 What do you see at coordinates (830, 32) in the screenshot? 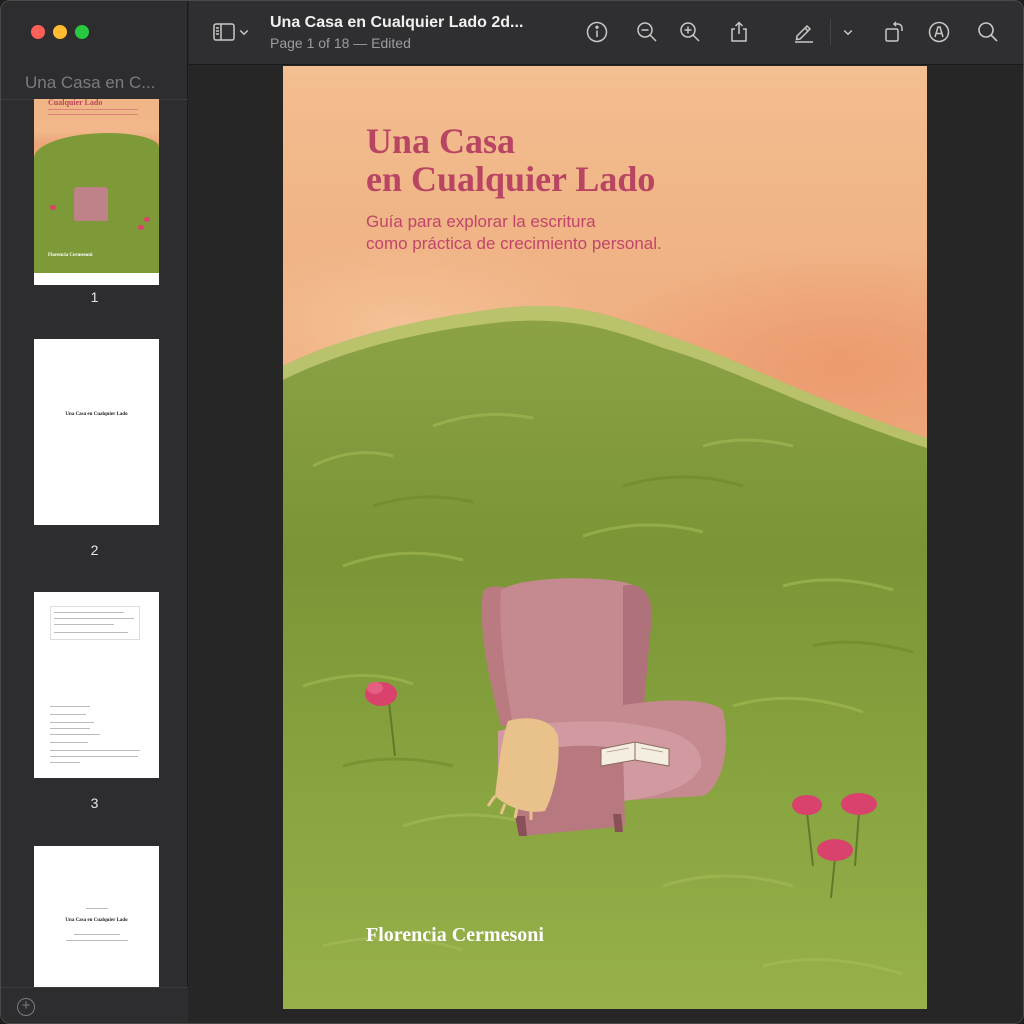
I see `toolbar-separator` at bounding box center [830, 32].